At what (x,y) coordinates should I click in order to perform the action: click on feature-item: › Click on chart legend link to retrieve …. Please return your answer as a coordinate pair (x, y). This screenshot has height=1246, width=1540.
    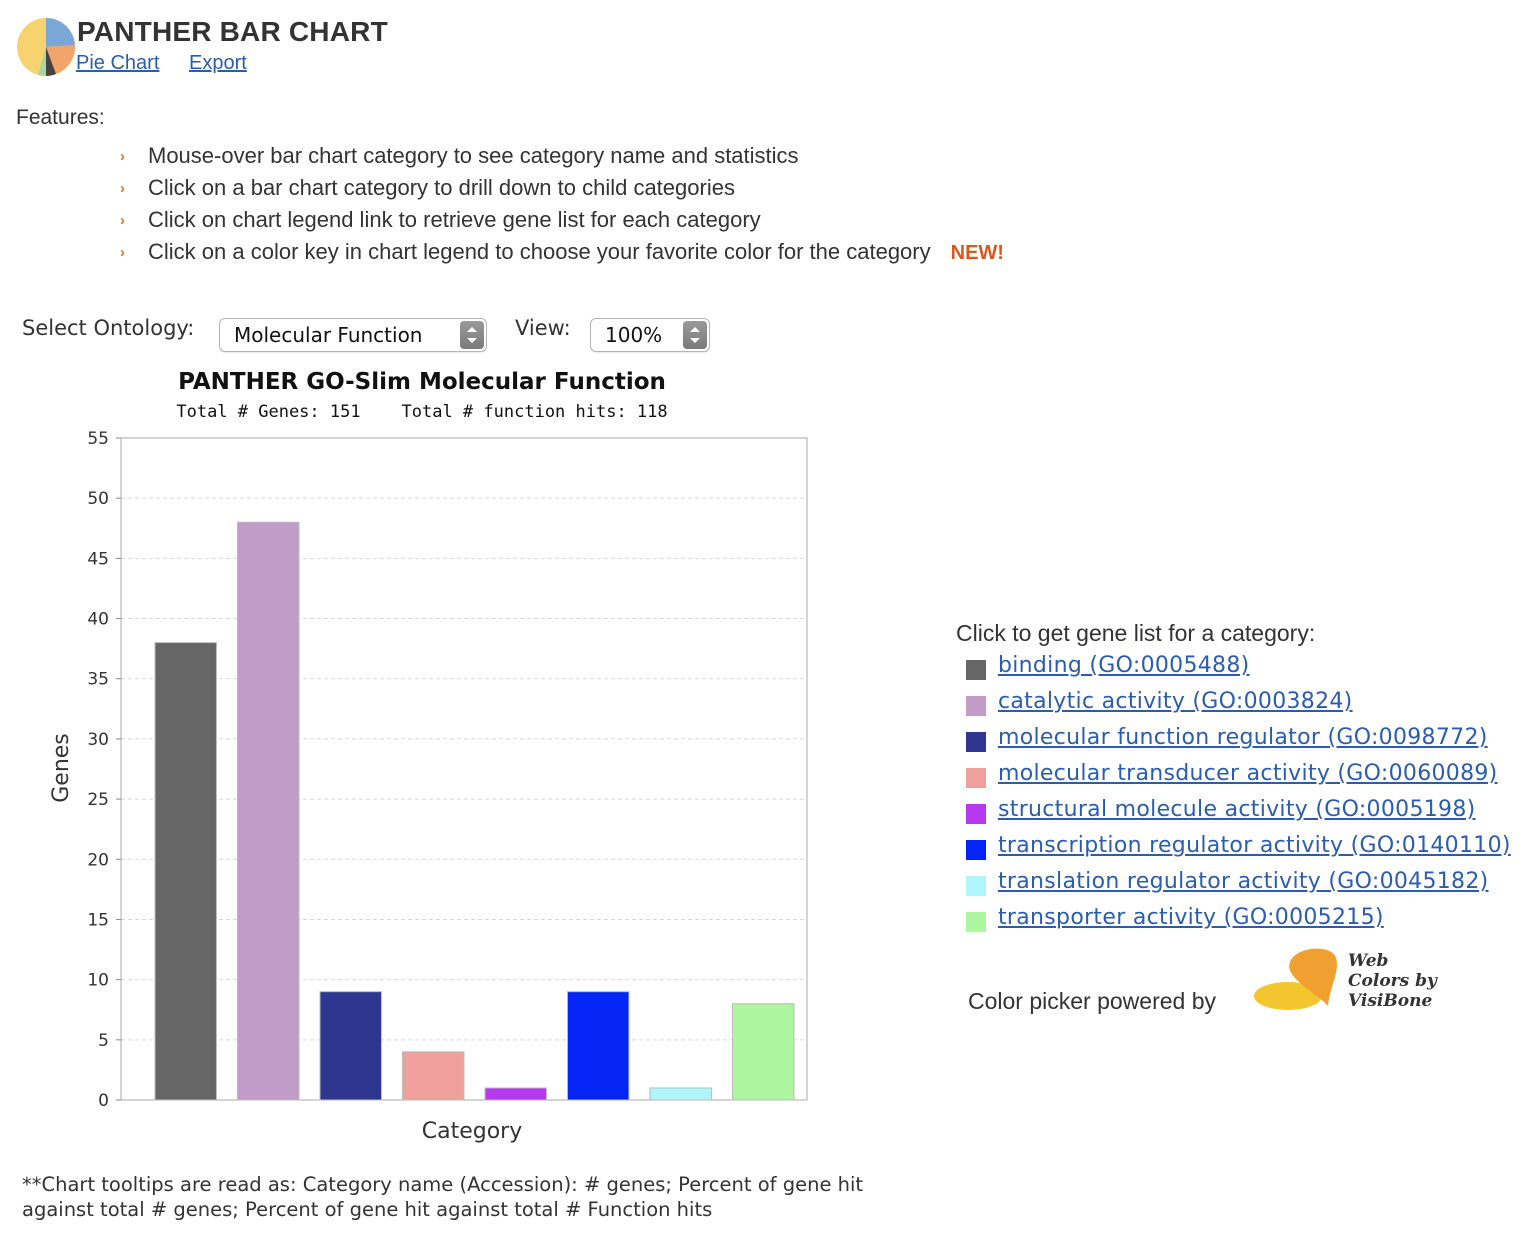
    Looking at the image, I should click on (440, 219).